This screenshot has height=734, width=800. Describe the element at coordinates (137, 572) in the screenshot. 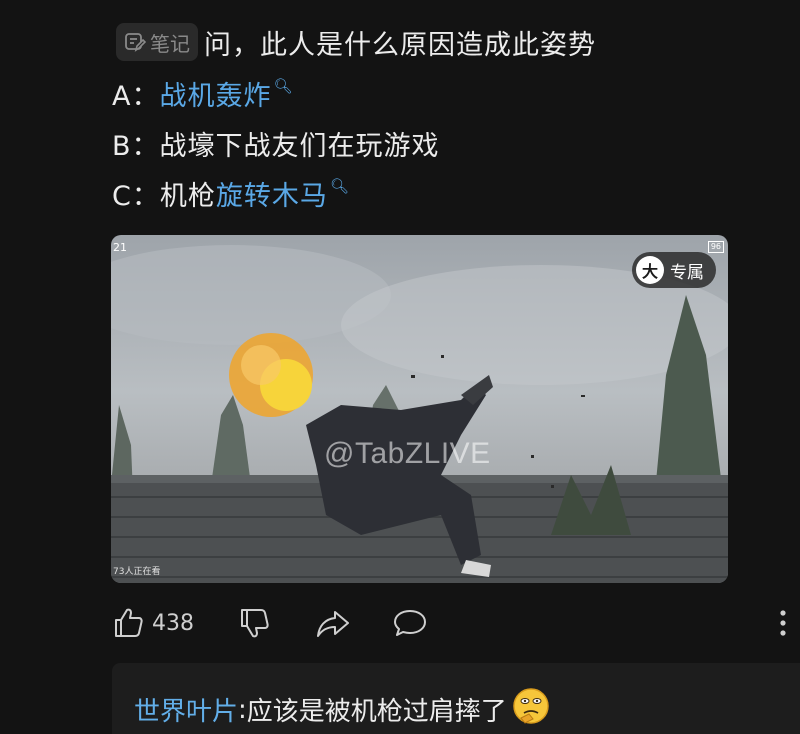

I see `viewer-count: 73人正在看` at that location.